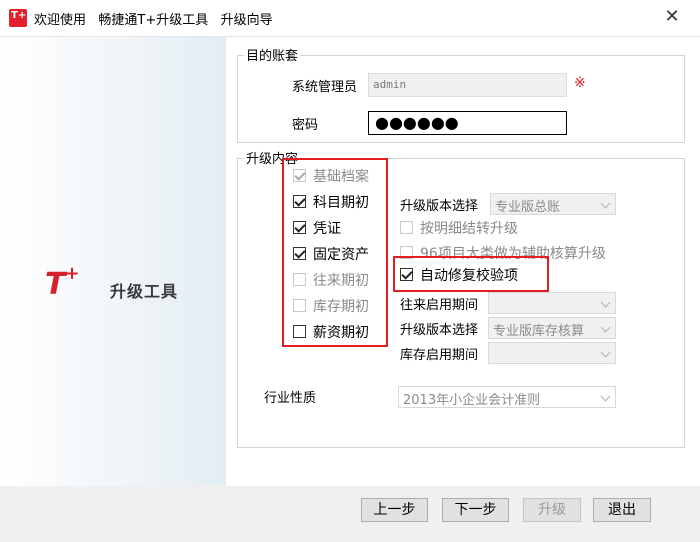 The image size is (700, 542). I want to click on required-mark: ※, so click(580, 83).